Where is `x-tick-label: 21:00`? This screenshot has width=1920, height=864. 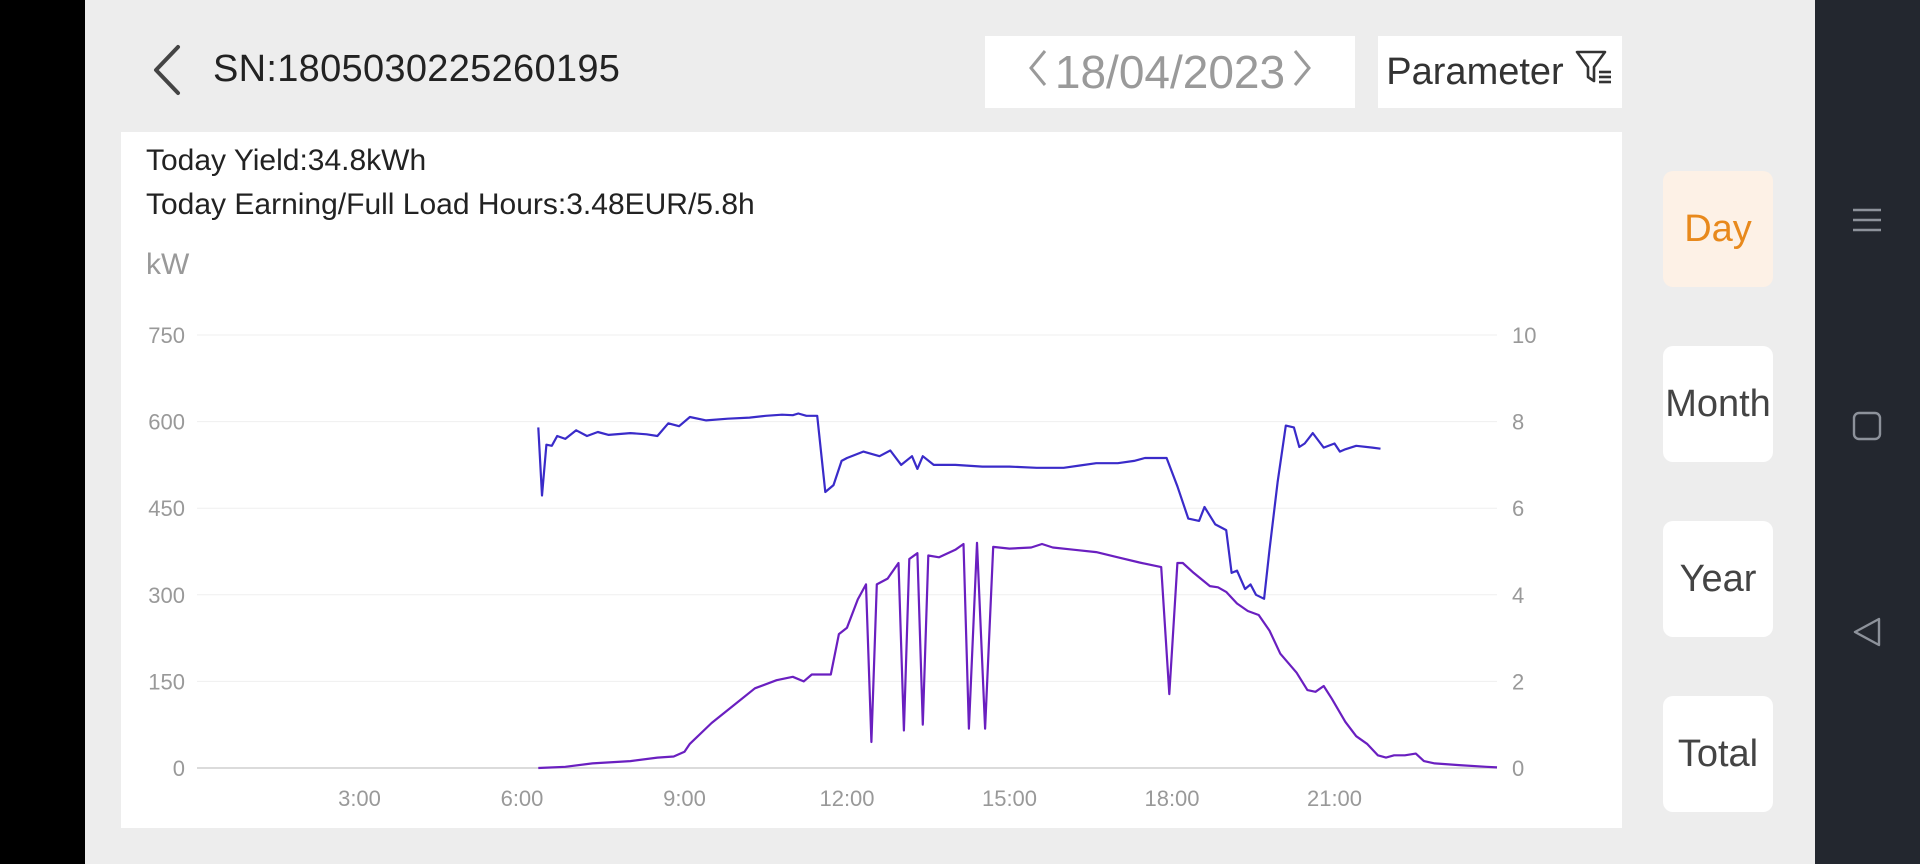 x-tick-label: 21:00 is located at coordinates (1334, 798).